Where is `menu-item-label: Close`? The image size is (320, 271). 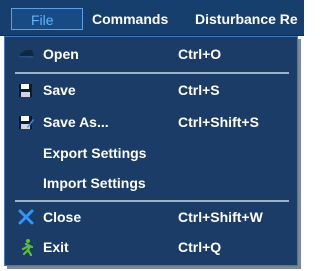 menu-item-label: Close is located at coordinates (62, 217).